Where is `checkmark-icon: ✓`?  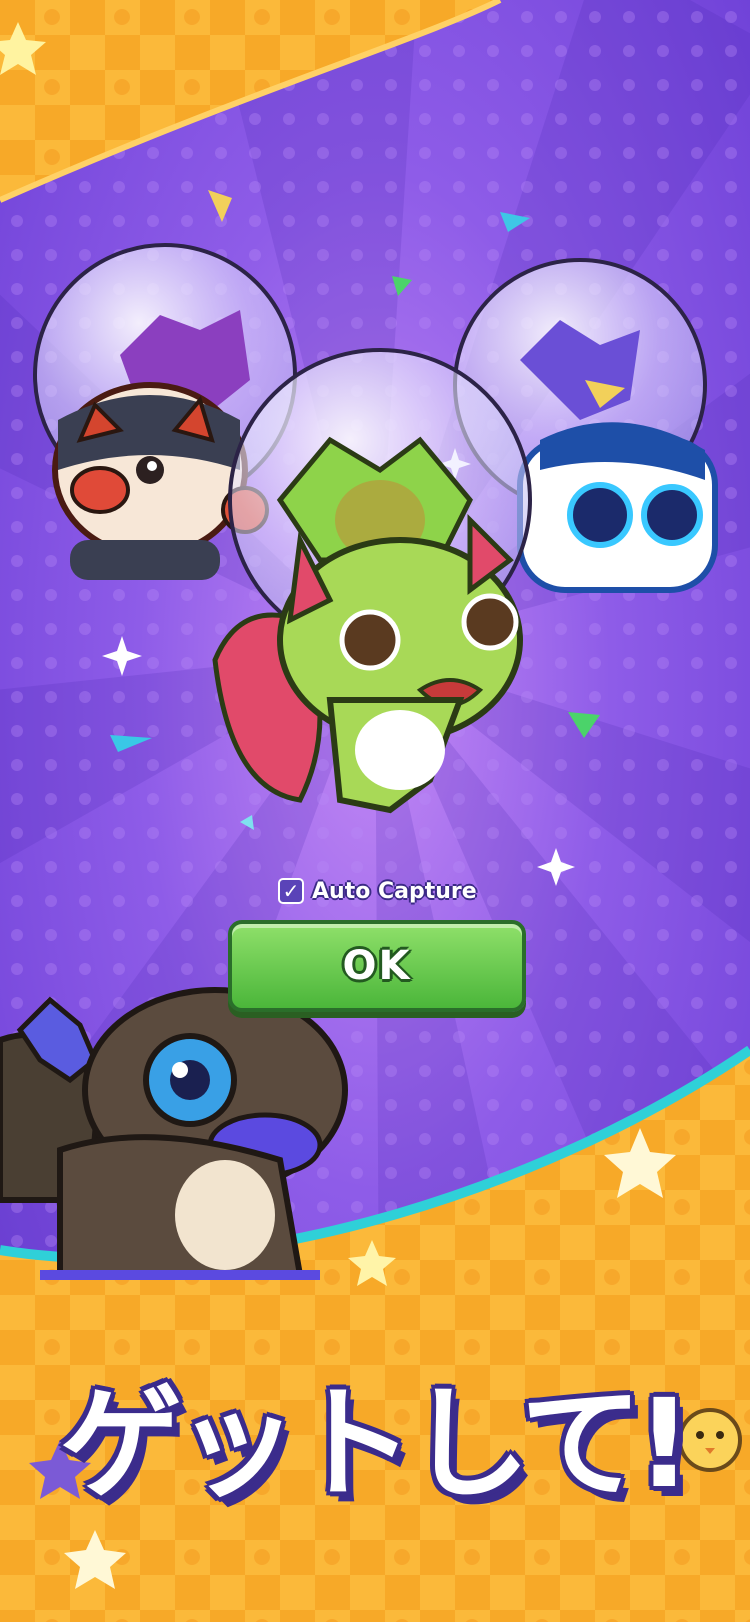 checkmark-icon: ✓ is located at coordinates (291, 891).